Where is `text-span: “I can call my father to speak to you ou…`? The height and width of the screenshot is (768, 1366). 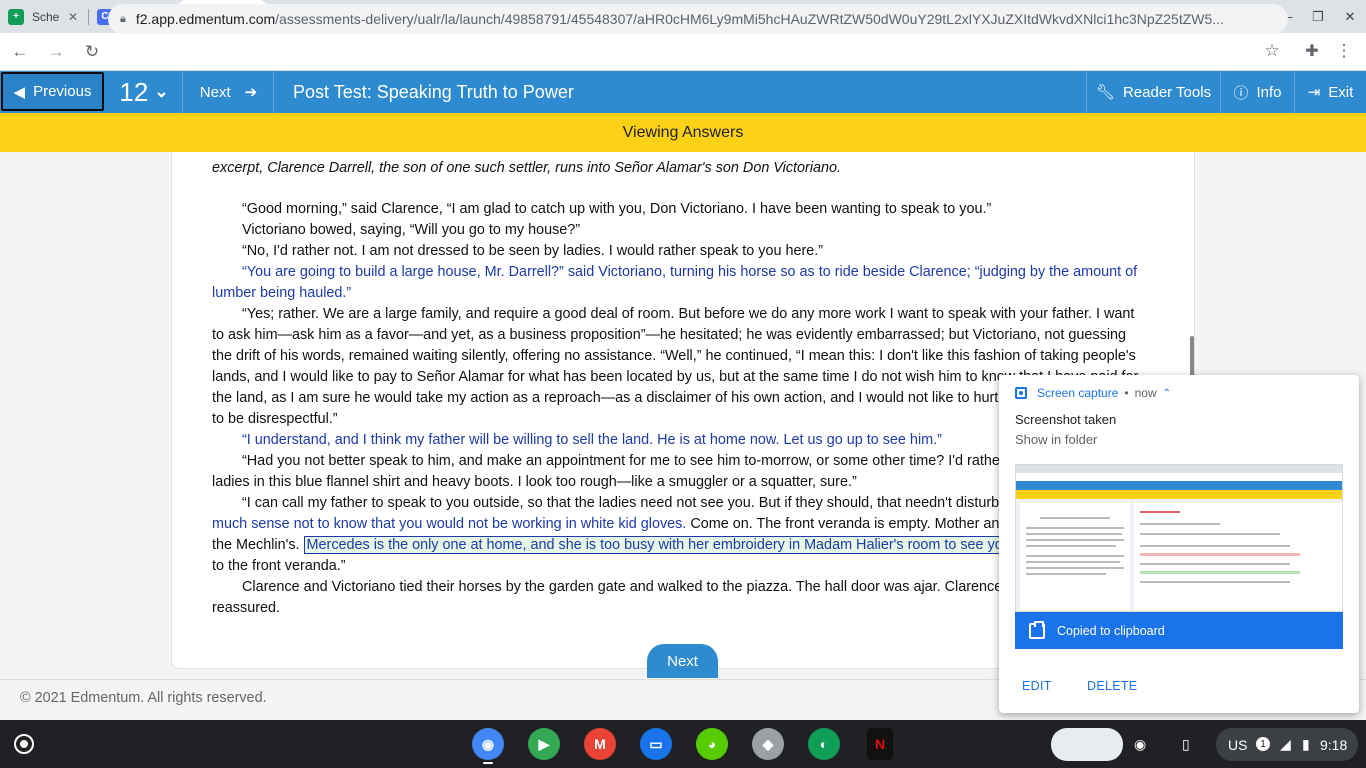 text-span: “I can call my father to speak to you ou… is located at coordinates (684, 503).